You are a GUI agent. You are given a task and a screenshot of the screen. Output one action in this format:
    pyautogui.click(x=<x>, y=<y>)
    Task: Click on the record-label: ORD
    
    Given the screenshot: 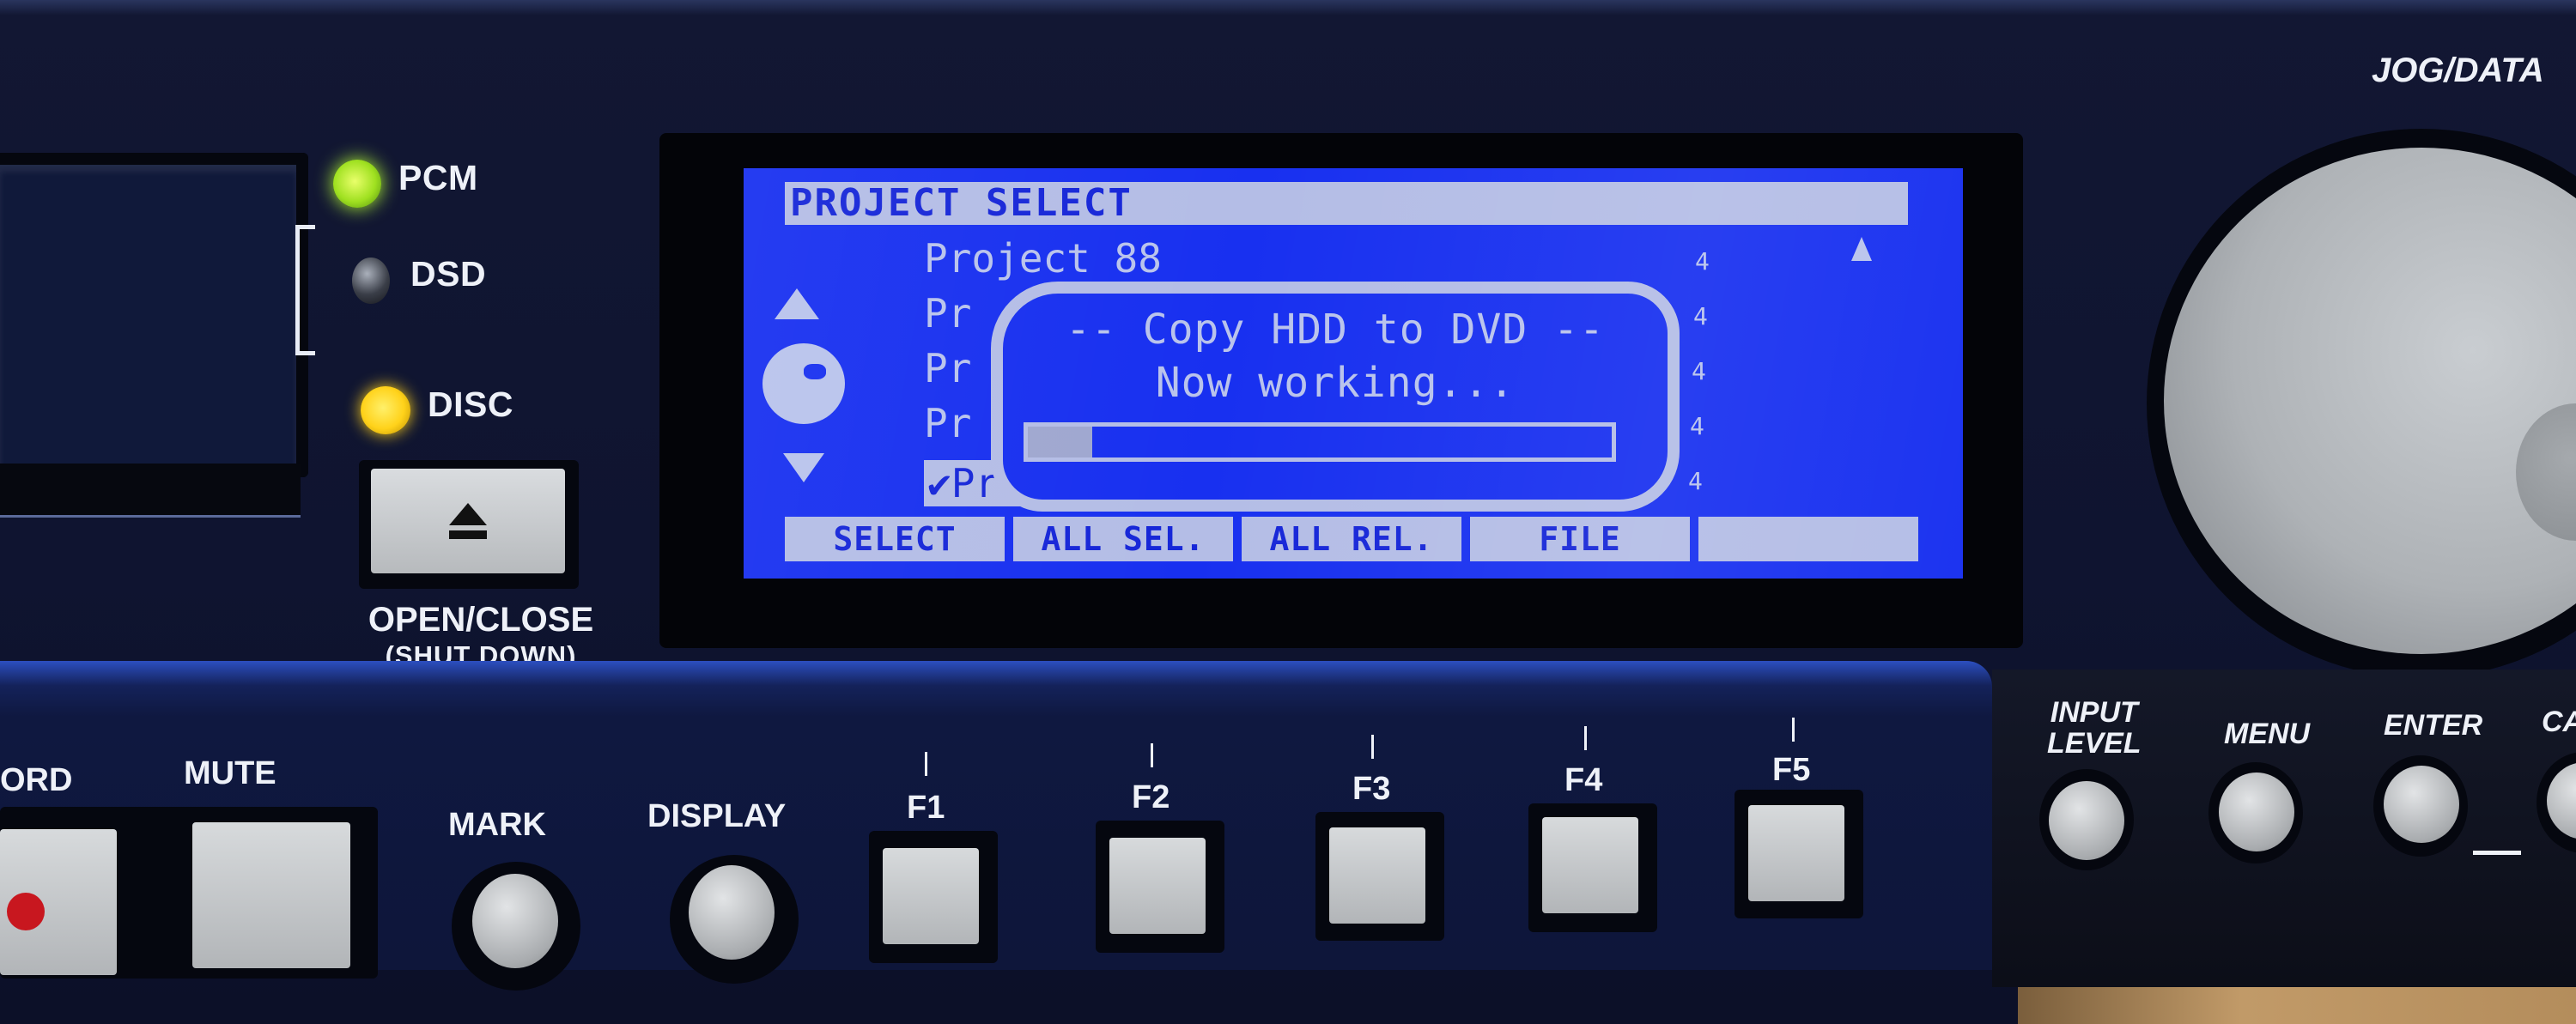 What is the action you would take?
    pyautogui.click(x=36, y=780)
    